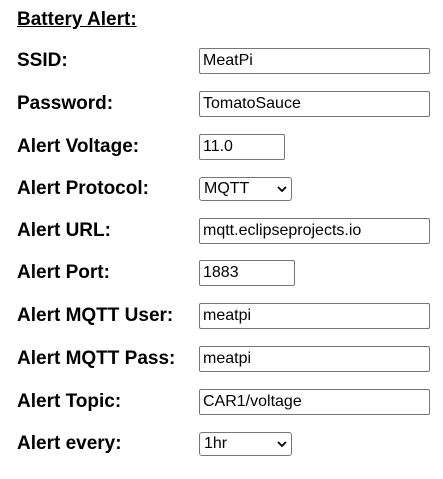 The image size is (443, 479). What do you see at coordinates (314, 61) in the screenshot?
I see `ssid-input` at bounding box center [314, 61].